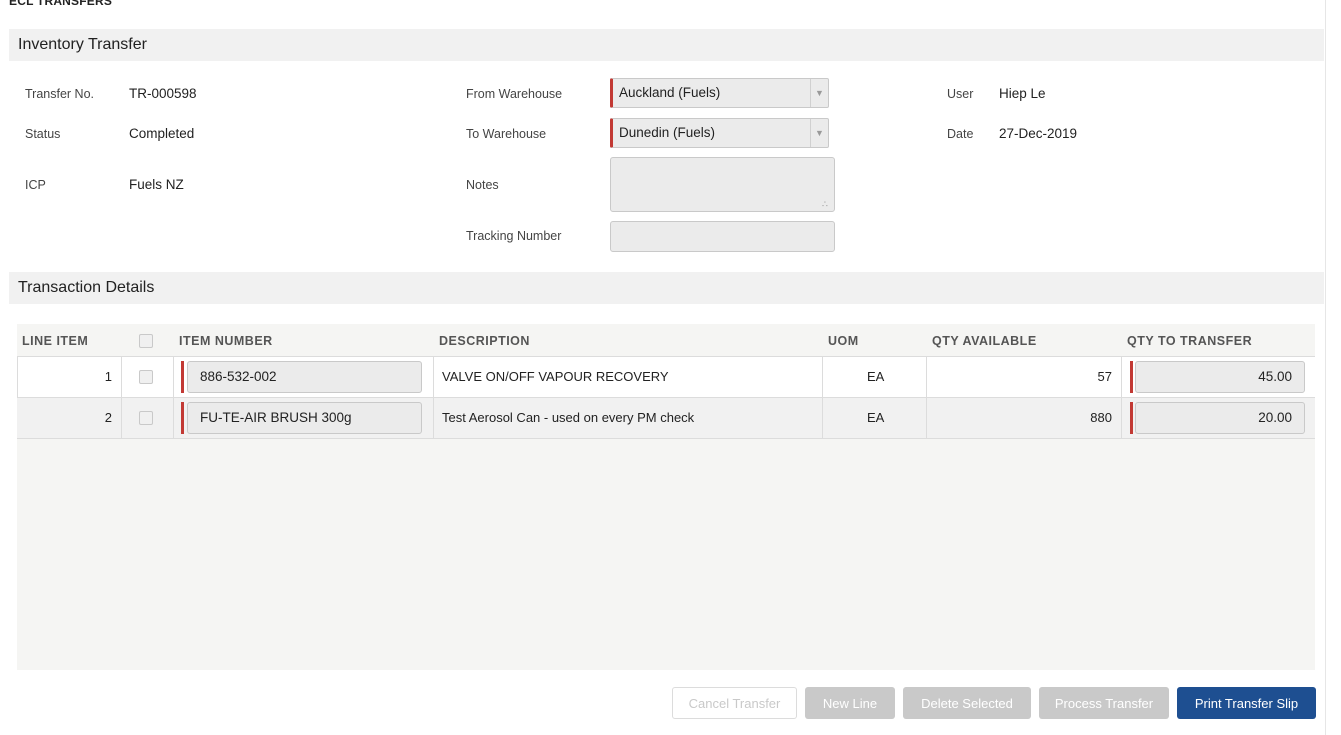 The height and width of the screenshot is (735, 1341). I want to click on notes-label: Notes, so click(482, 185).